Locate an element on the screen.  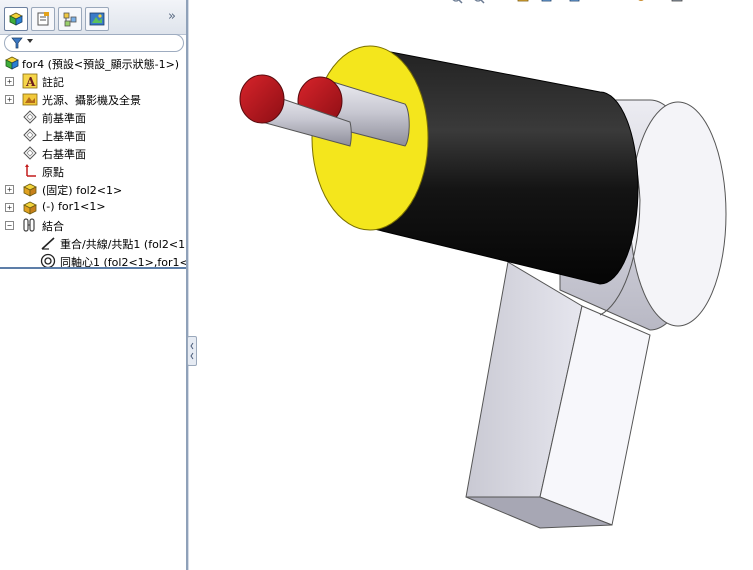
tree-item-label: 前基準面 is located at coordinates (64, 118).